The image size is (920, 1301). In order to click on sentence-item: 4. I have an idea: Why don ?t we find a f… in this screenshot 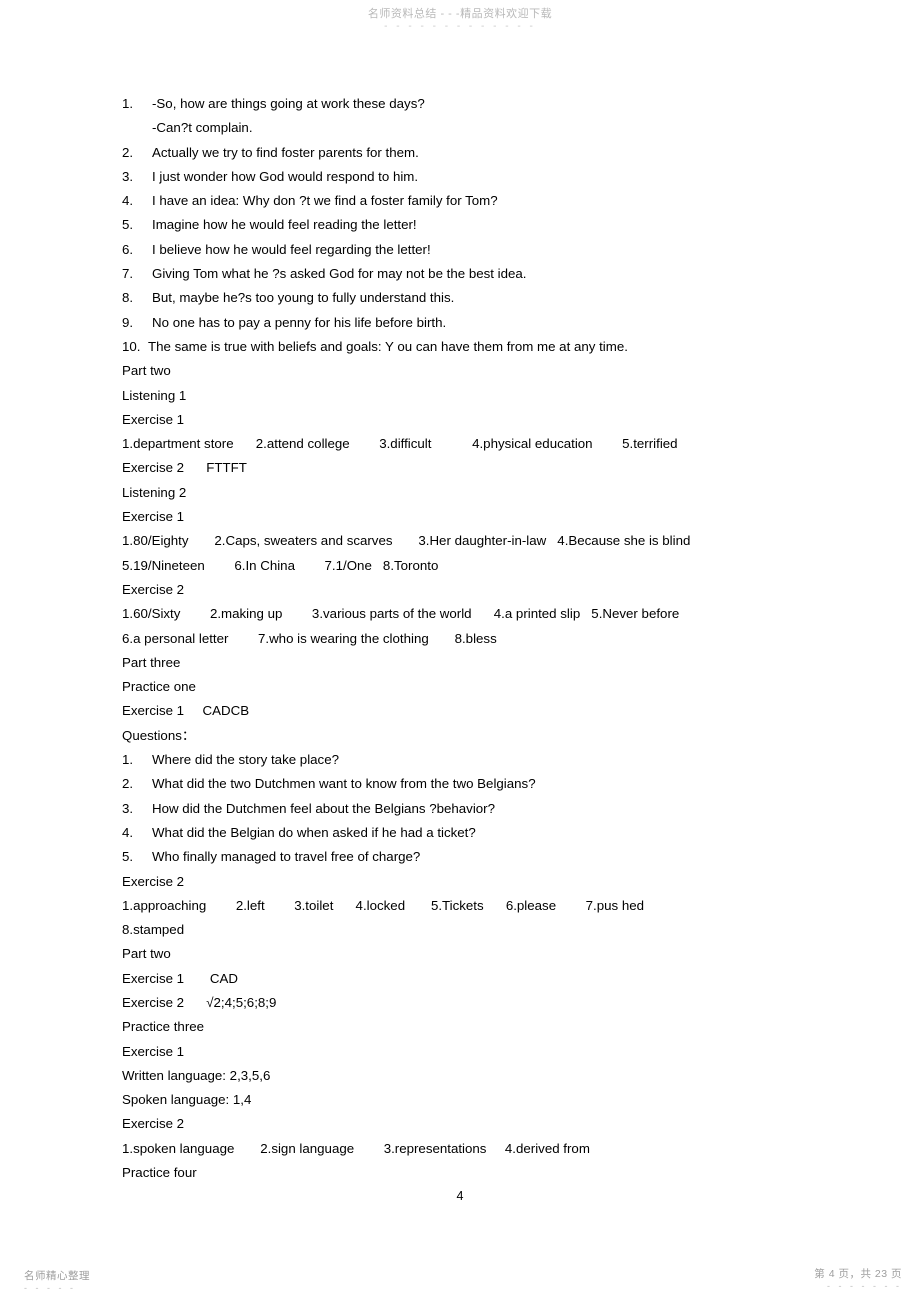, I will do `click(472, 201)`.